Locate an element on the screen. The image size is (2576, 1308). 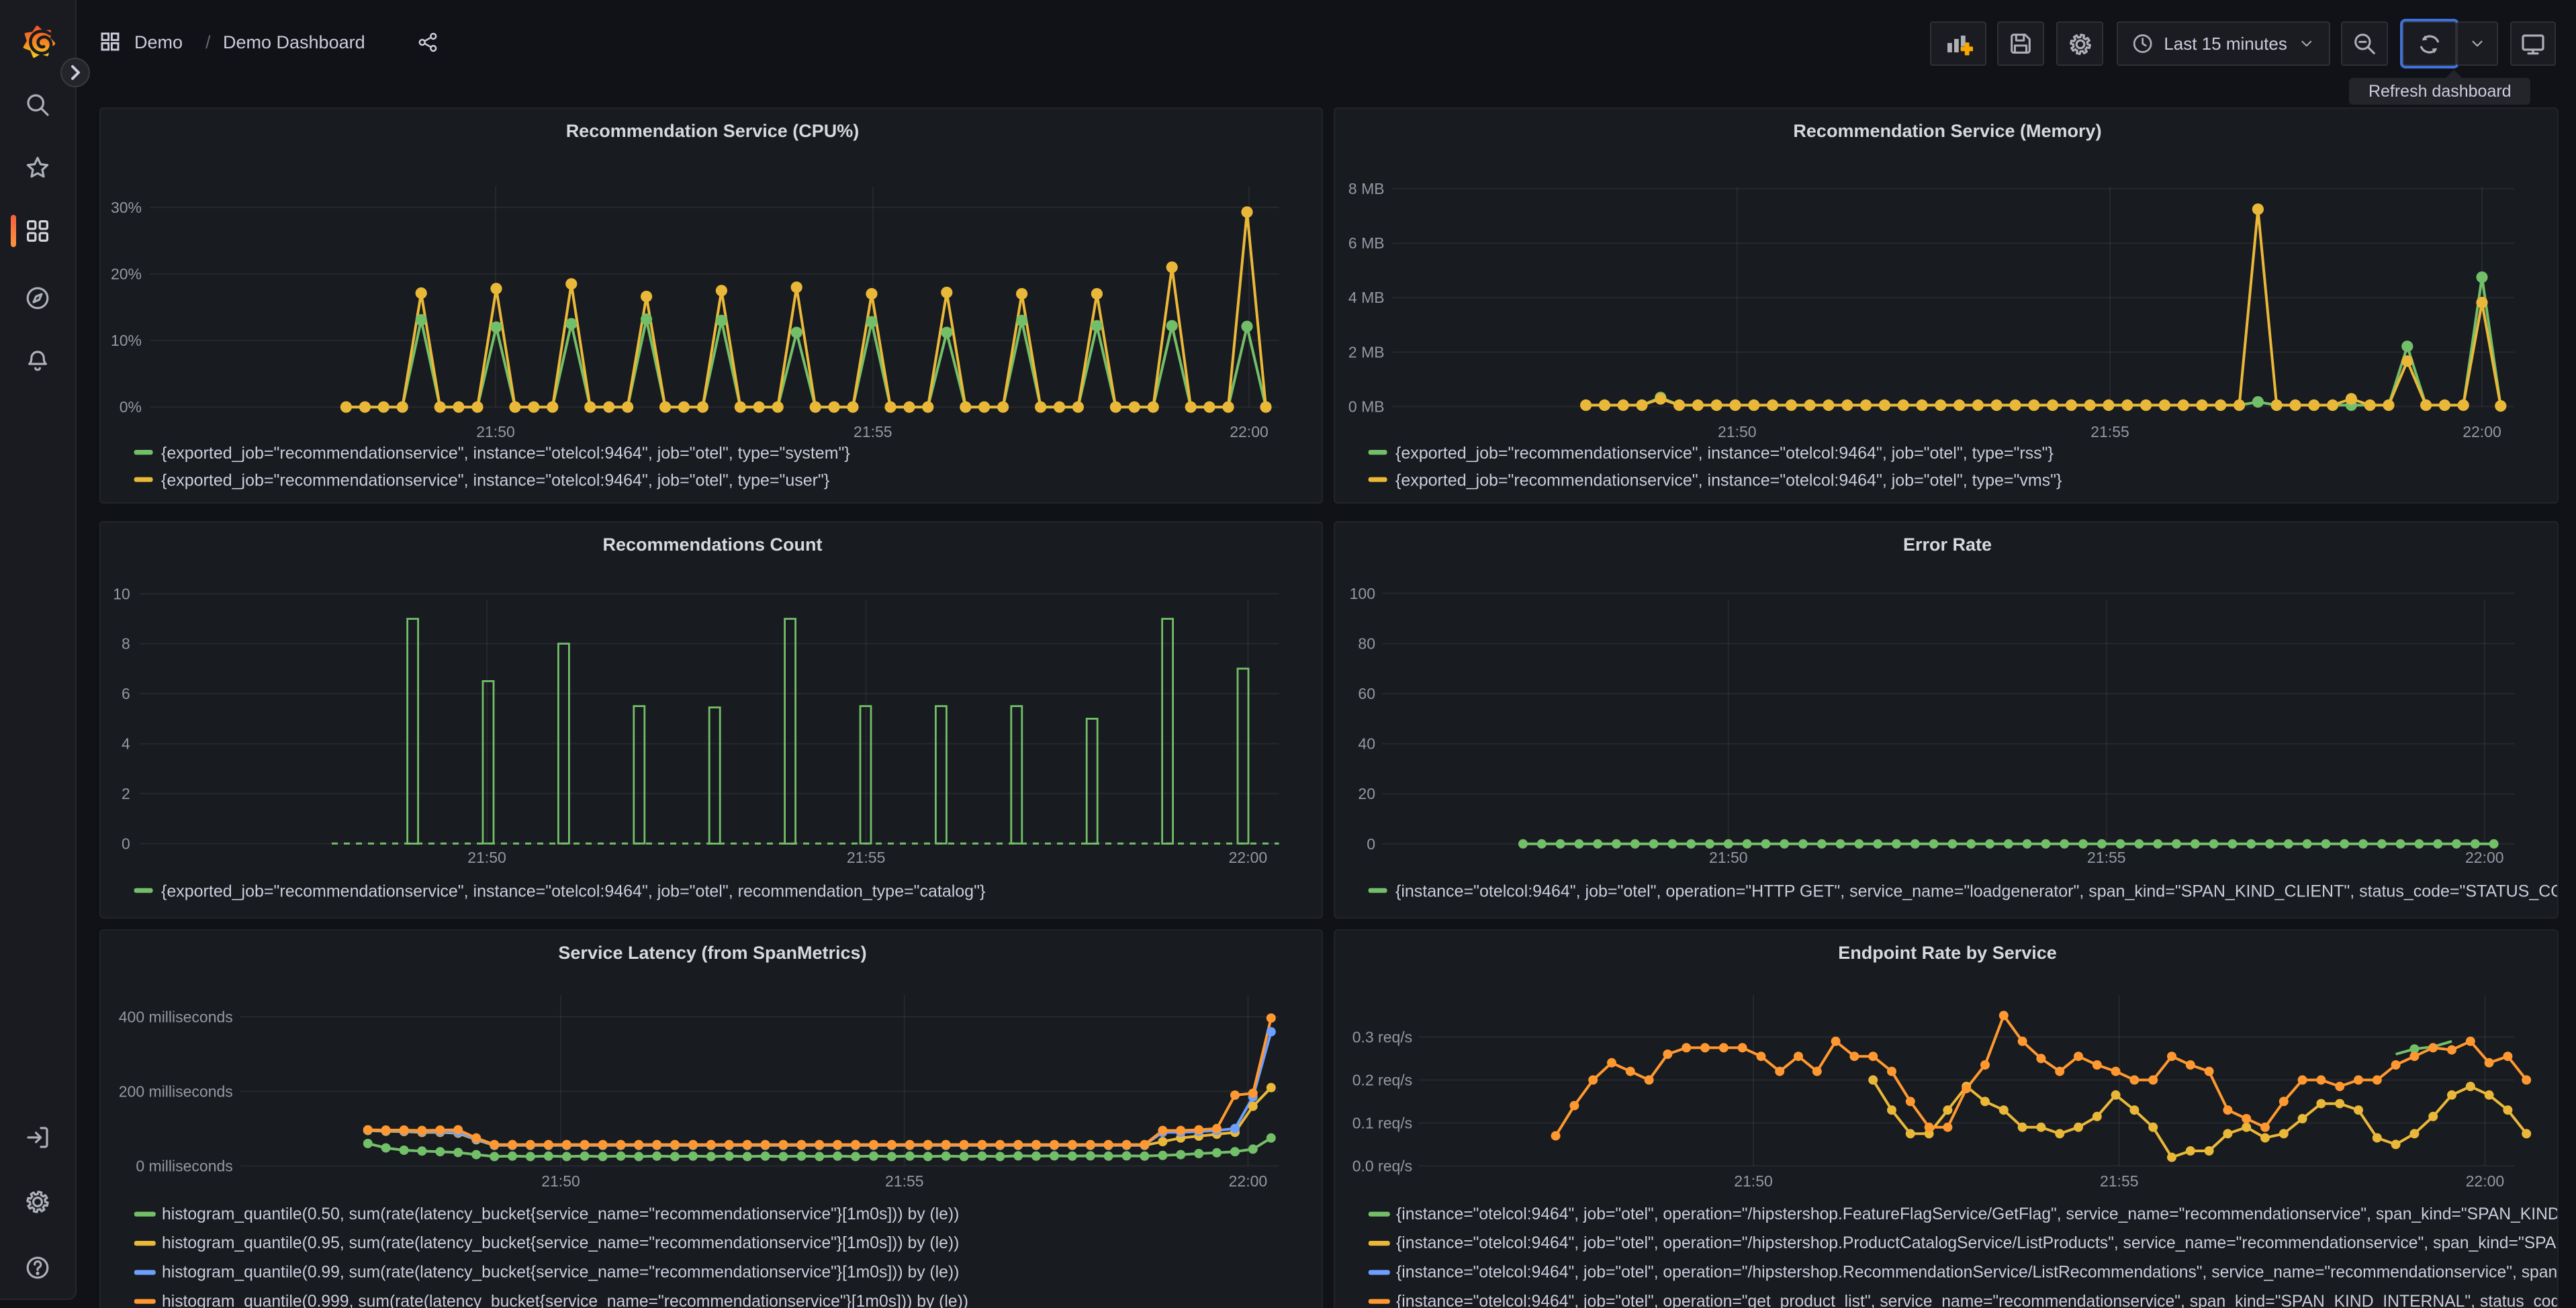
svg-text: Recommendation Service (CPU%) is located at coordinates (713, 131).